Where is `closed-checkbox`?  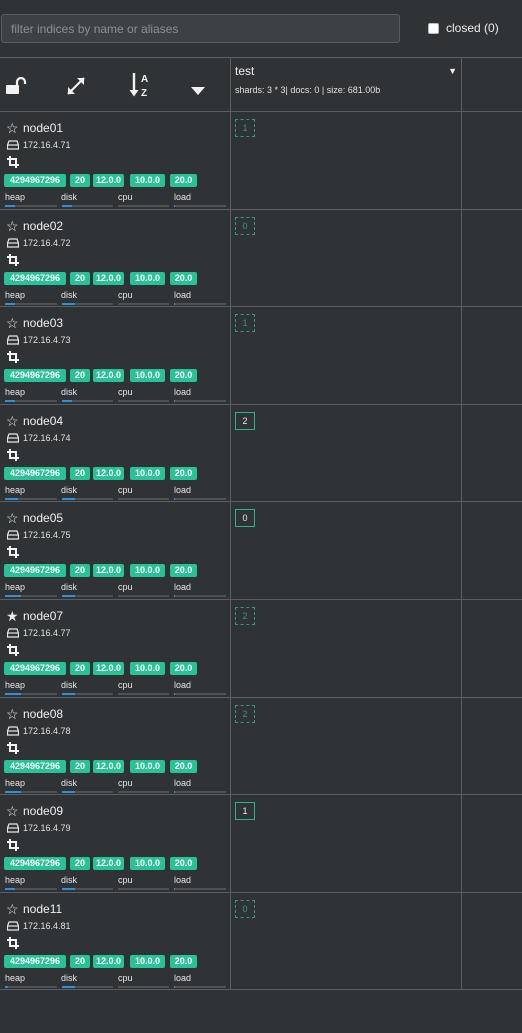
closed-checkbox is located at coordinates (433, 28).